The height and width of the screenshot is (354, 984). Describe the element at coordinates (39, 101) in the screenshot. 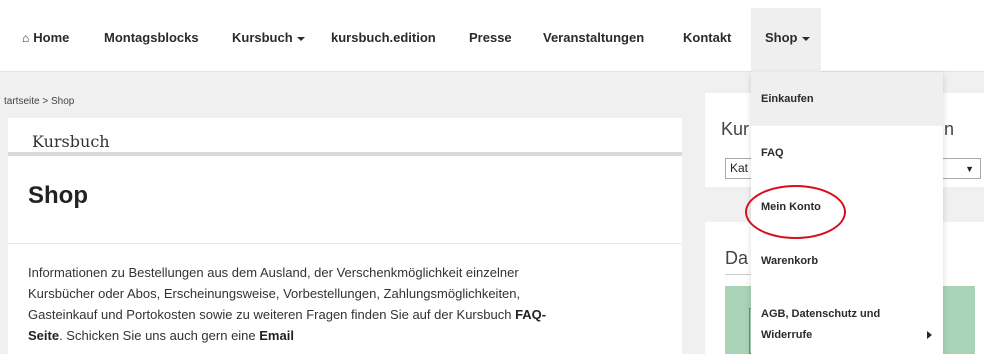

I see `breadcrumb: tartseite > Shop` at that location.